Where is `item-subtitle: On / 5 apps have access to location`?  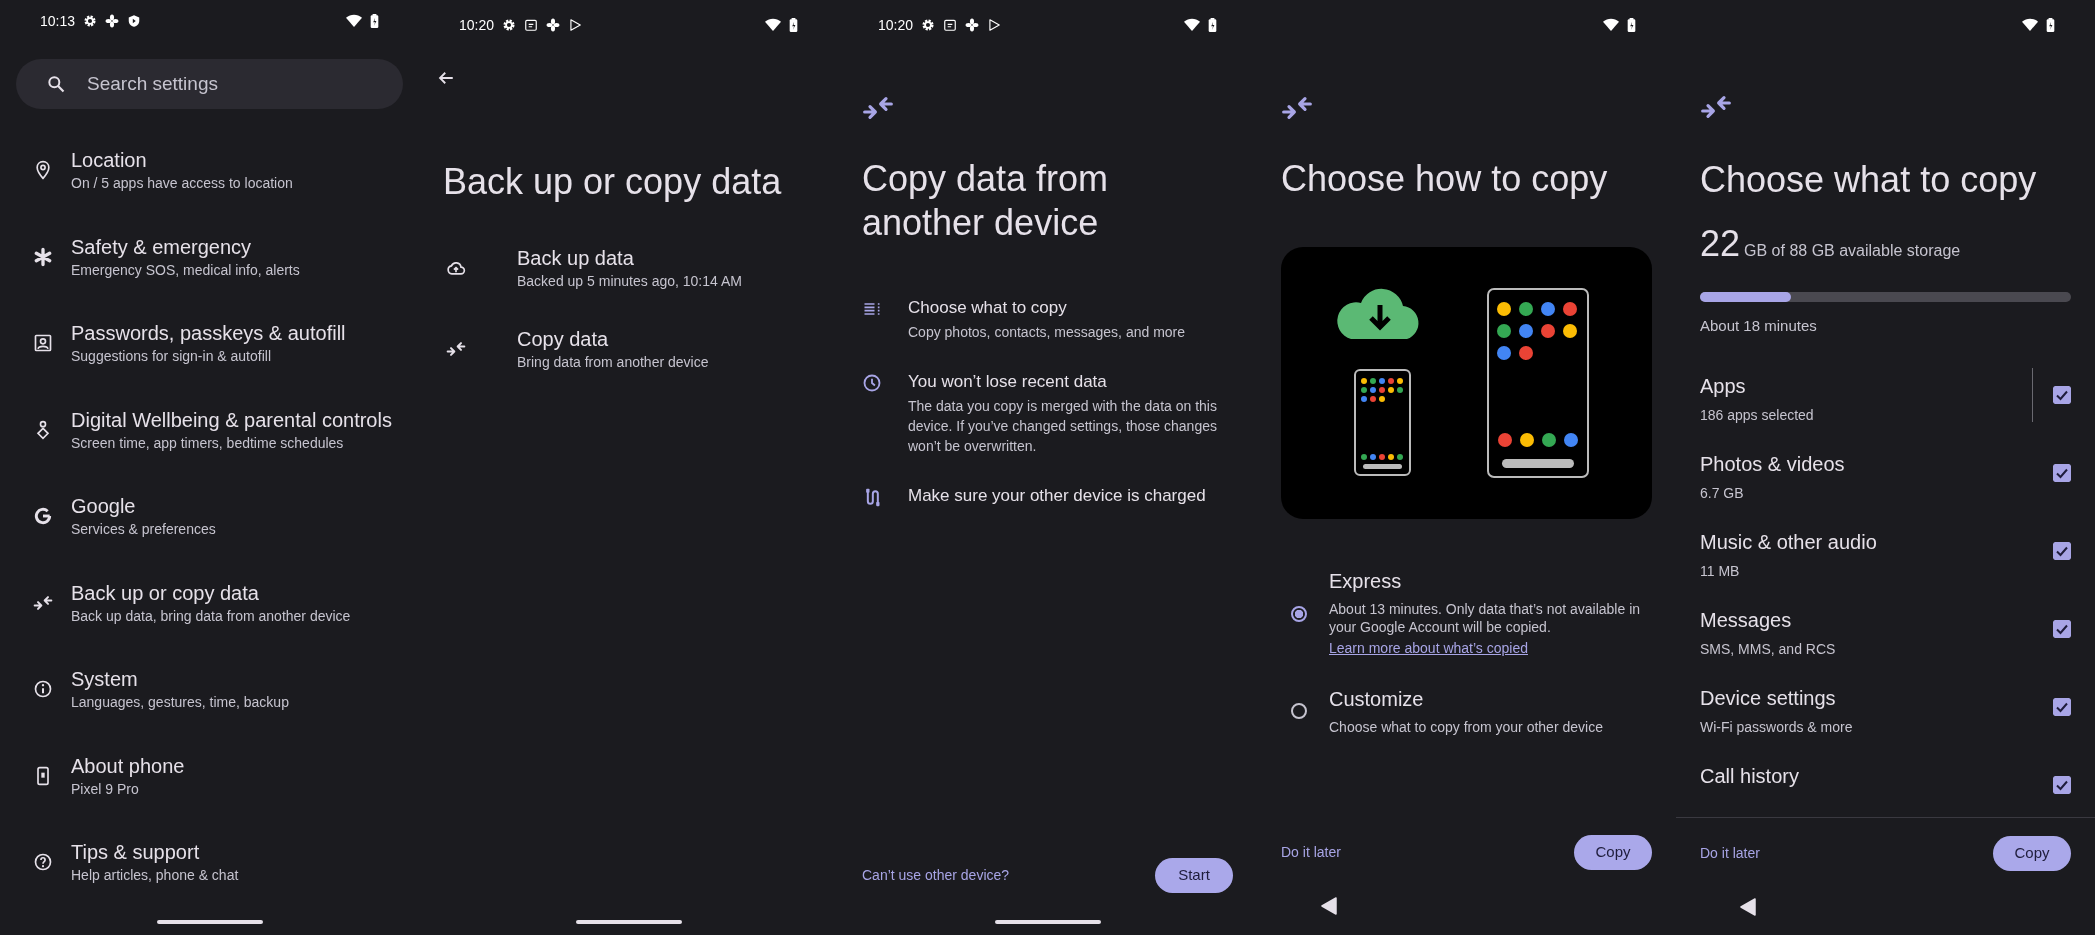 item-subtitle: On / 5 apps have access to location is located at coordinates (182, 184).